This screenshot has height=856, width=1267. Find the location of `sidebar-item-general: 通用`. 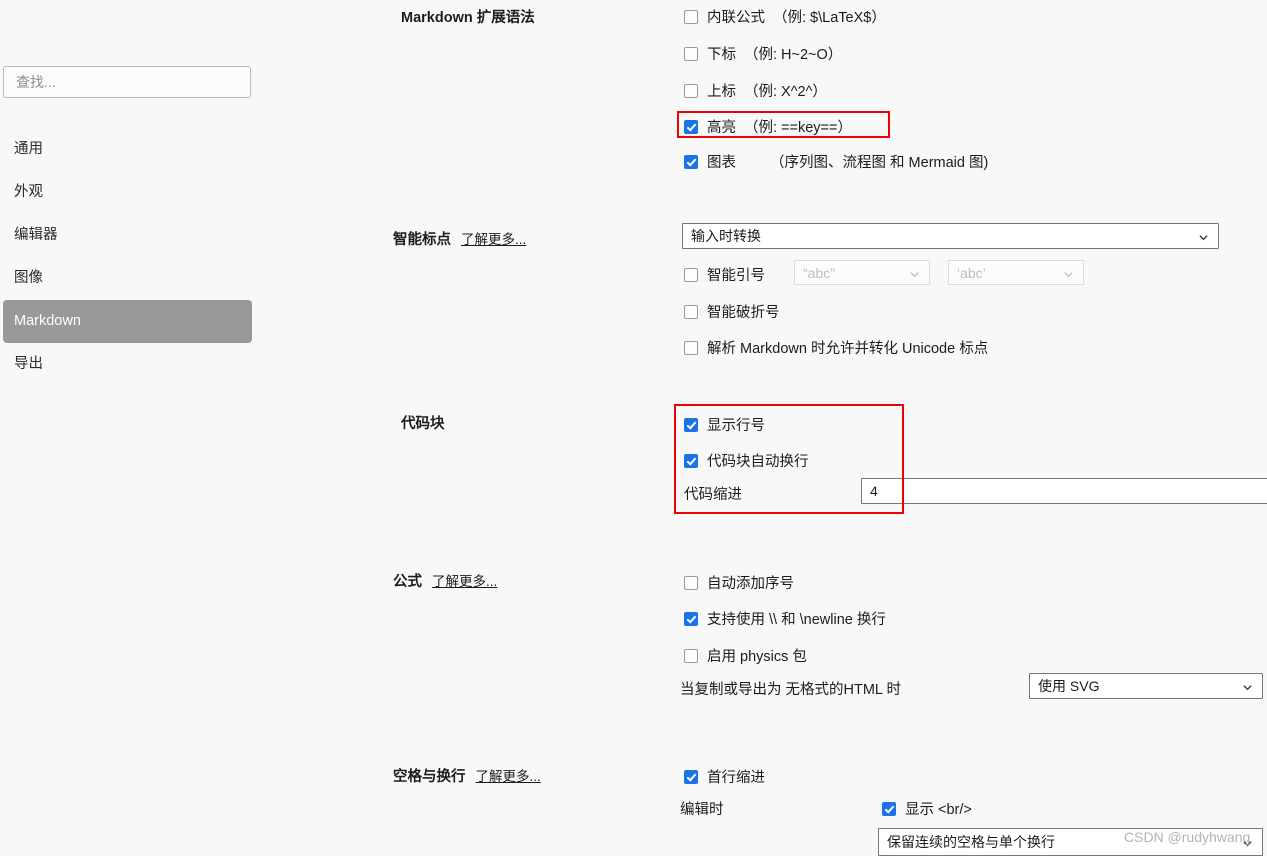

sidebar-item-general: 通用 is located at coordinates (127, 149).